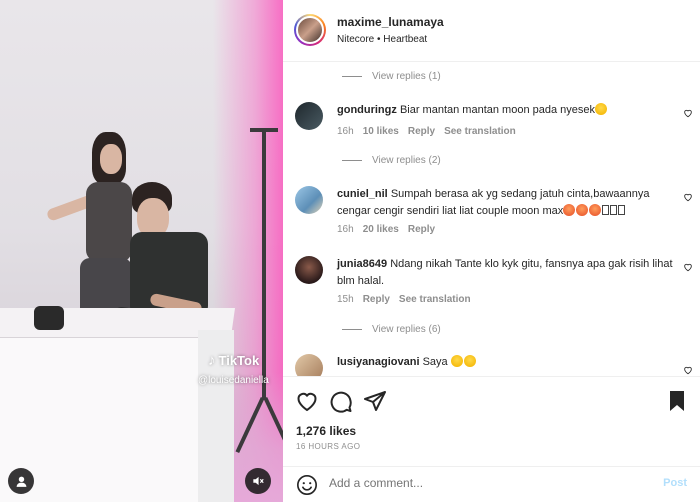 The height and width of the screenshot is (502, 700). What do you see at coordinates (307, 485) in the screenshot?
I see `smile-icon` at bounding box center [307, 485].